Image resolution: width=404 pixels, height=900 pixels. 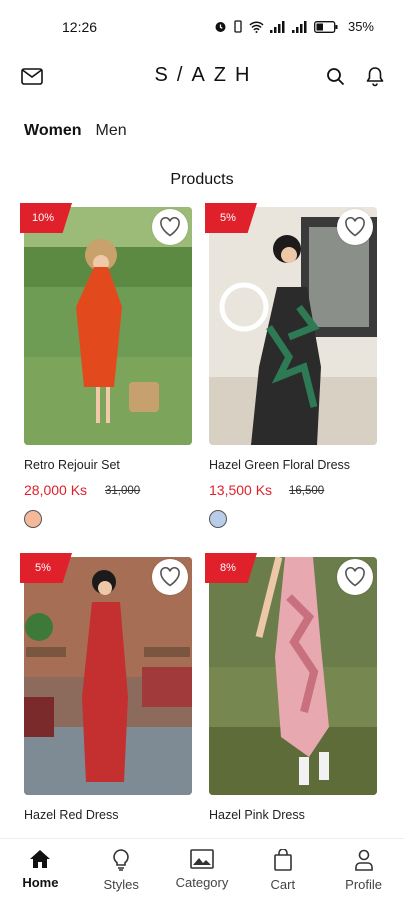 I want to click on search-icon, so click(x=335, y=79).